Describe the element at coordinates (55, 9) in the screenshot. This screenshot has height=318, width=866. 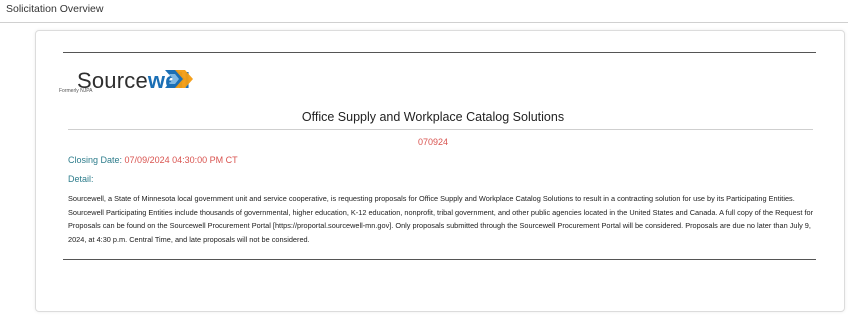
I see `section-title: Solicitation Overview` at that location.